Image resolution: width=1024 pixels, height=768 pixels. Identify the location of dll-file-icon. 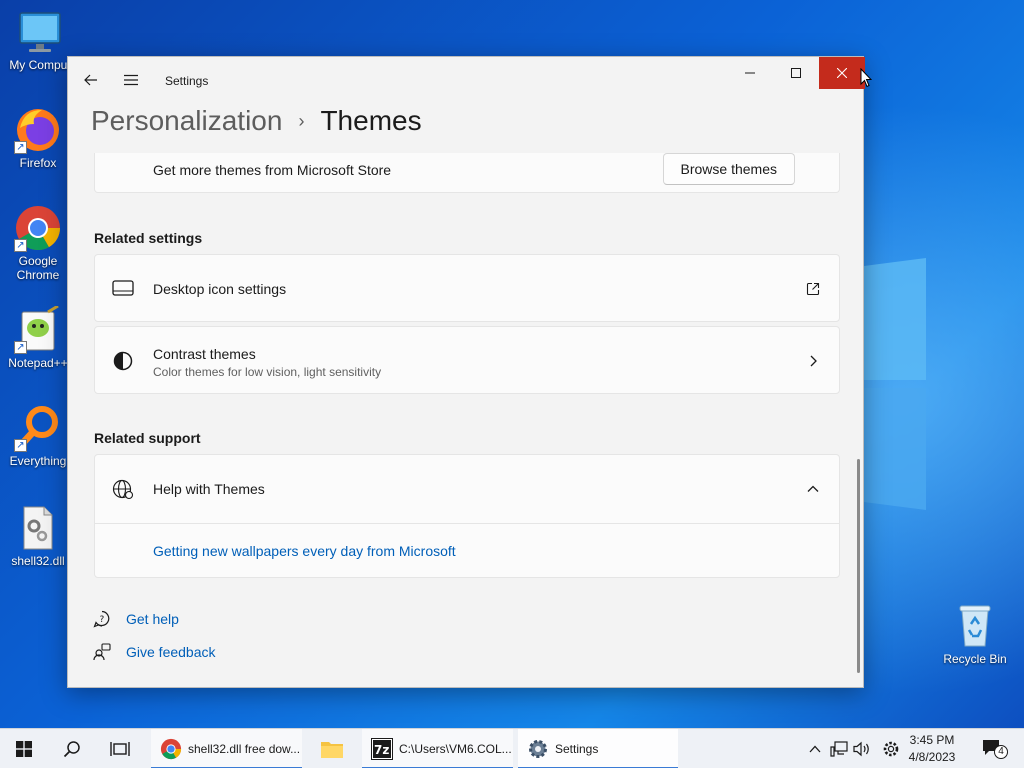
(38, 528).